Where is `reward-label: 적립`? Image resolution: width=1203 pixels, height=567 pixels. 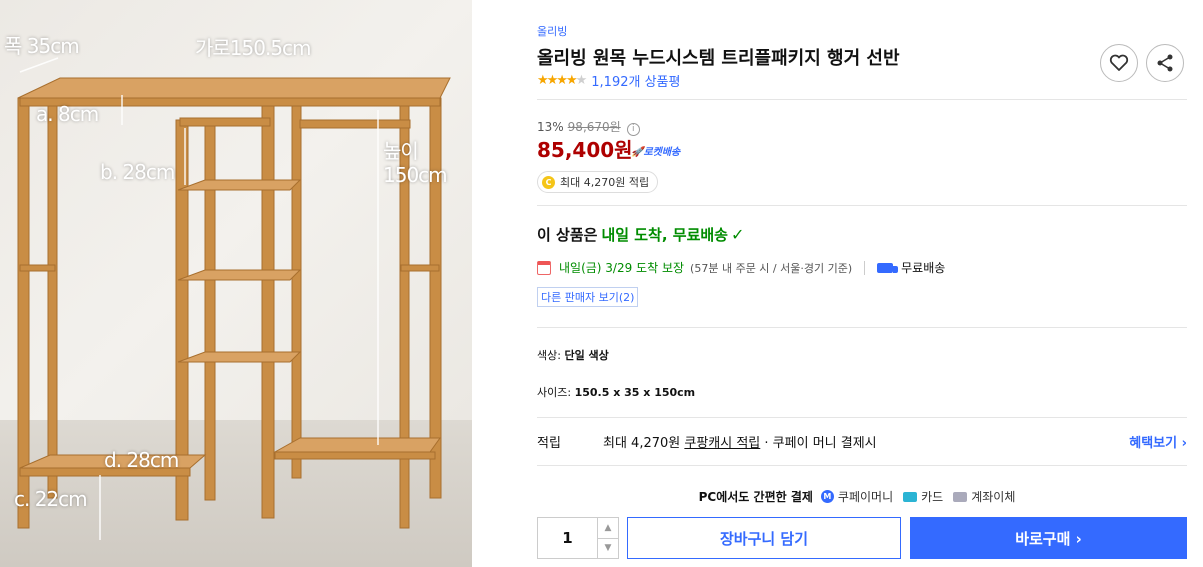
reward-label: 적립 is located at coordinates (549, 443).